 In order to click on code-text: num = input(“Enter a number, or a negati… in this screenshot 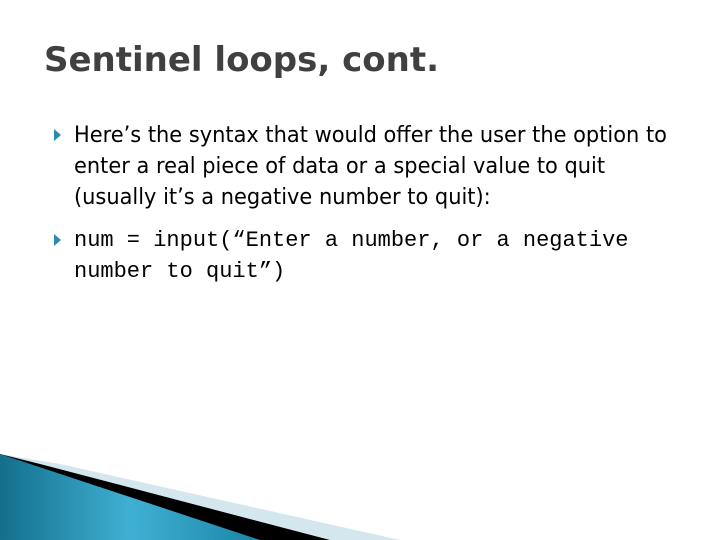, I will do `click(351, 256)`.